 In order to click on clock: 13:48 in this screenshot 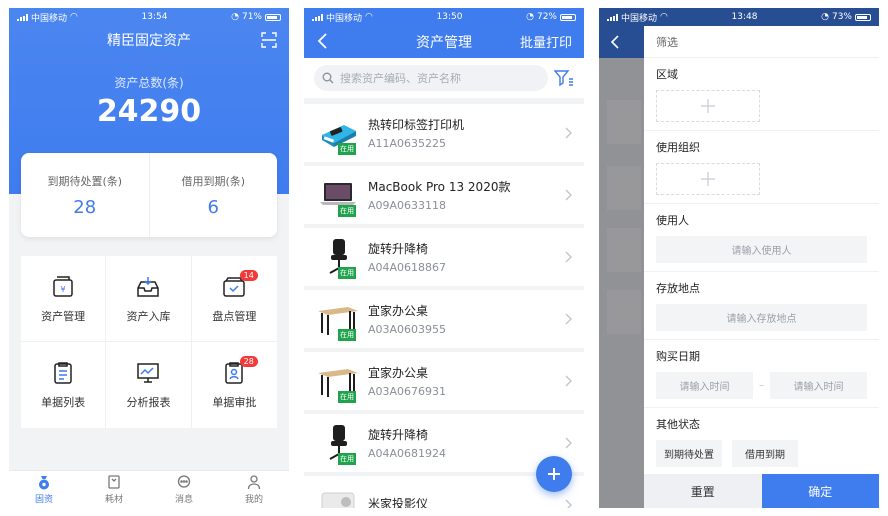, I will do `click(744, 17)`.